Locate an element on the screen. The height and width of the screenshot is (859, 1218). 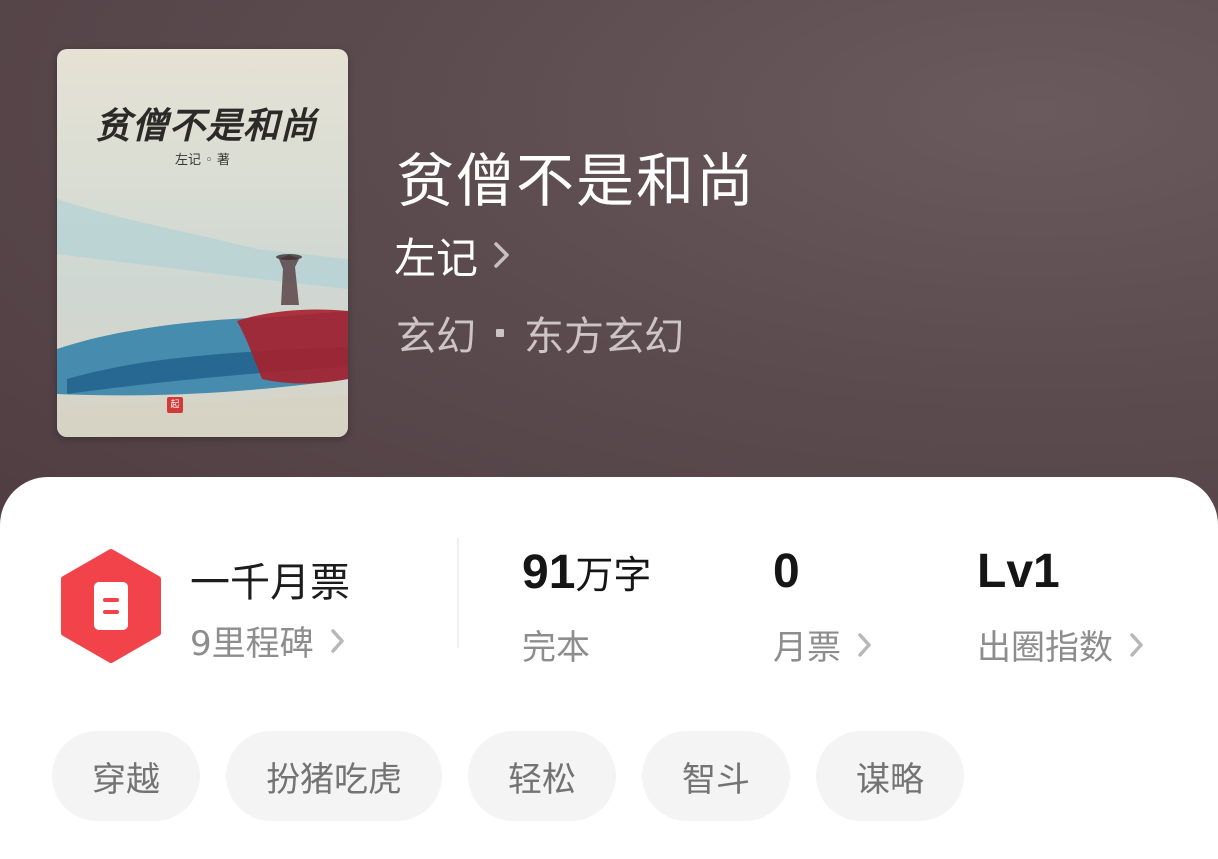
author-name: 左记 is located at coordinates (436, 258).